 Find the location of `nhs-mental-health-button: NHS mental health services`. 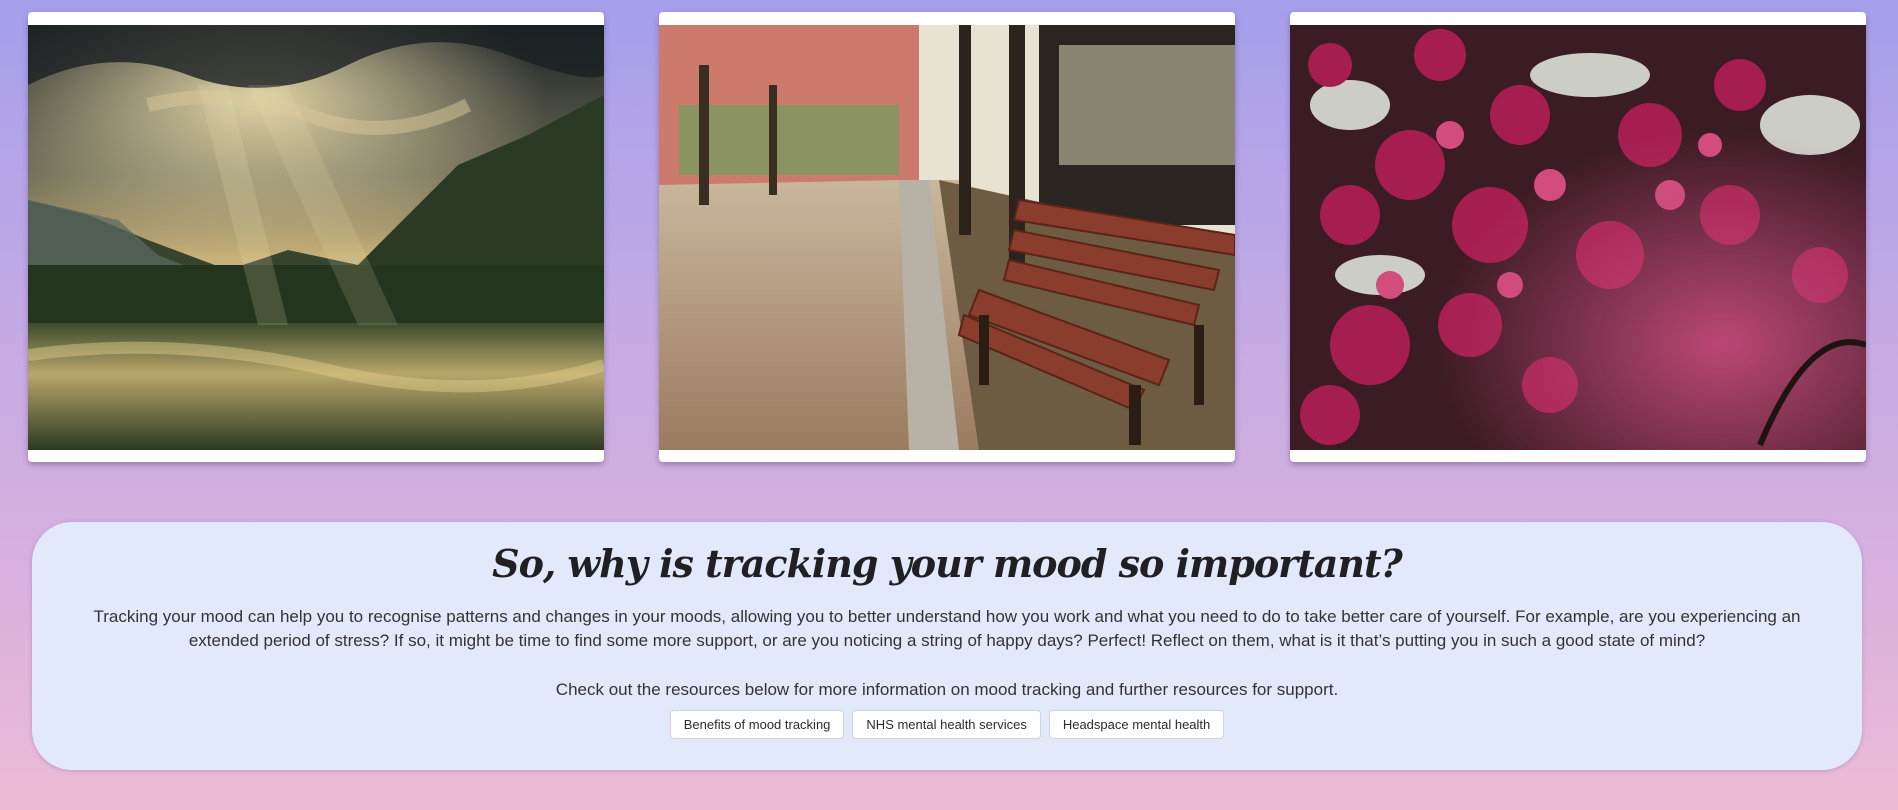

nhs-mental-health-button: NHS mental health services is located at coordinates (946, 725).